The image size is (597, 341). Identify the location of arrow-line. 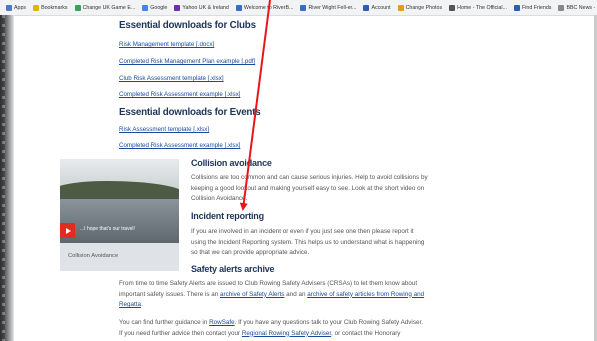
(255, 105).